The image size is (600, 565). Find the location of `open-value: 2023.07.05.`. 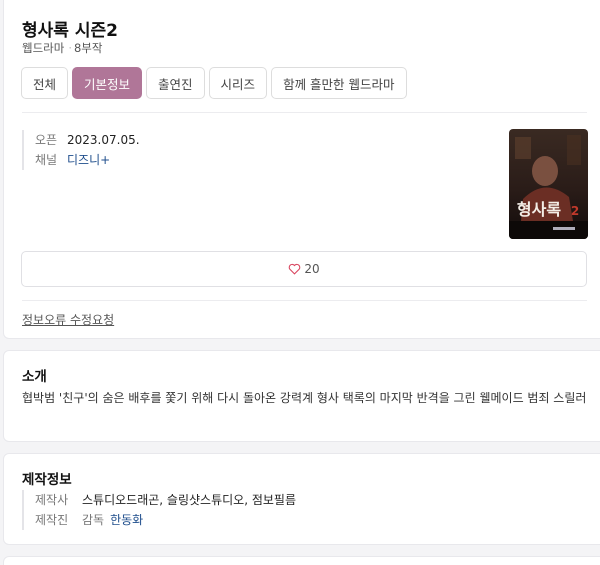

open-value: 2023.07.05. is located at coordinates (103, 140).